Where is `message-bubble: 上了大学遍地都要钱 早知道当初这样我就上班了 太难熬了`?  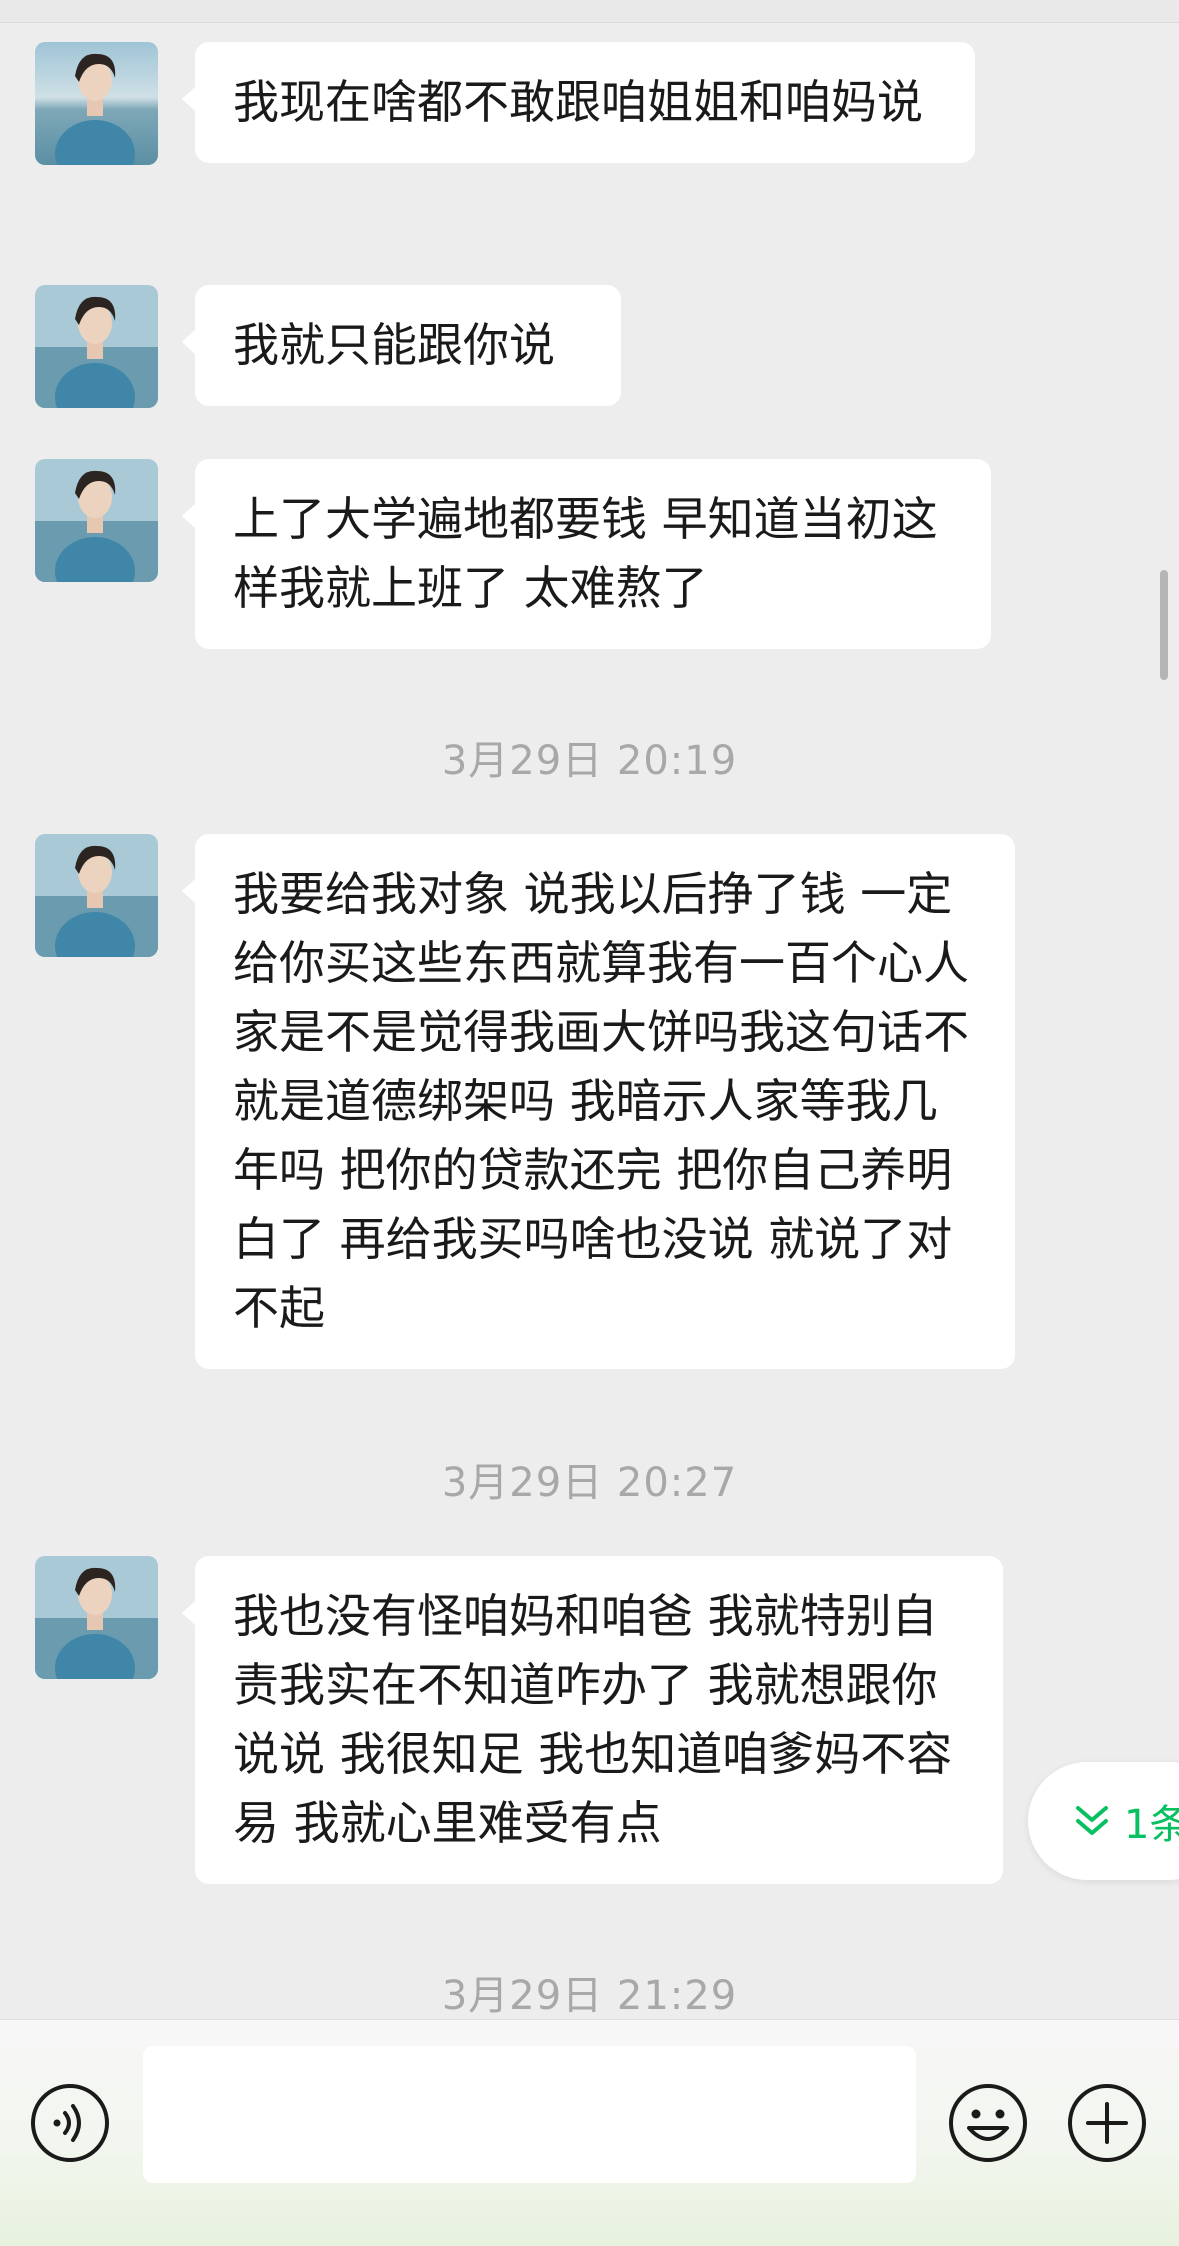 message-bubble: 上了大学遍地都要钱 早知道当初这样我就上班了 太难熬了 is located at coordinates (586, 554).